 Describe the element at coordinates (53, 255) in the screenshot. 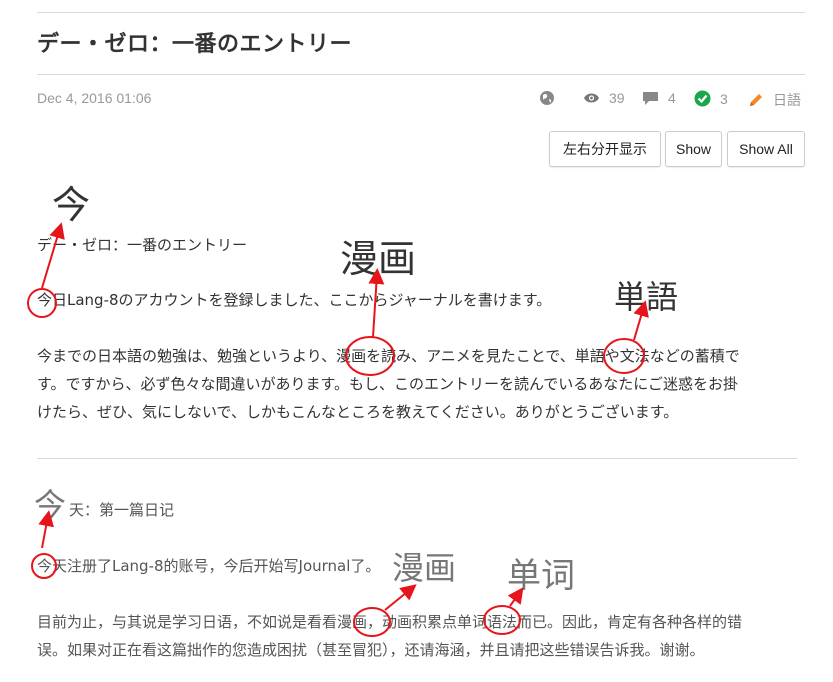

I see `arrow-kon` at that location.